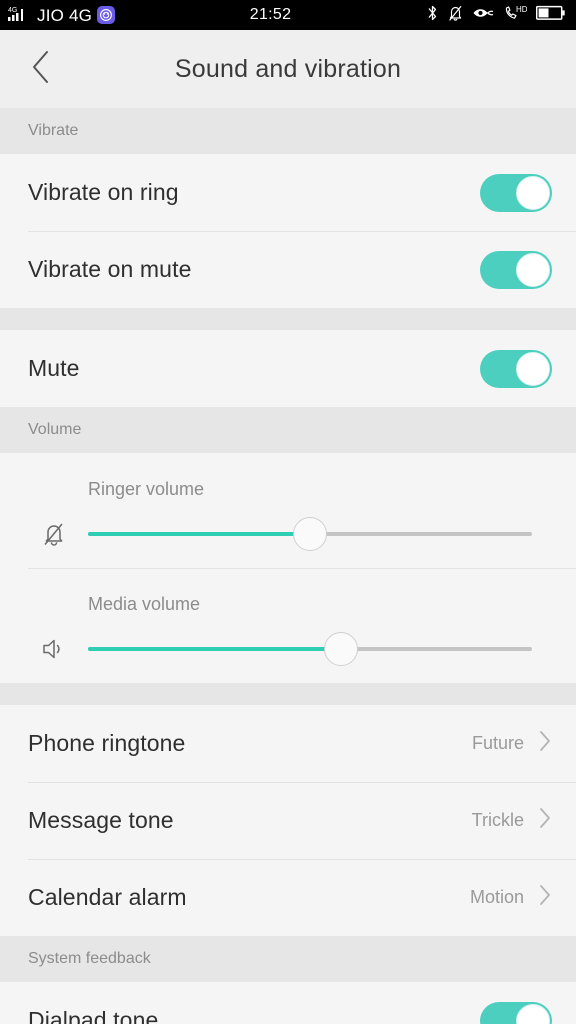  Describe the element at coordinates (515, 15) in the screenshot. I see `hd-call-icon: HD` at that location.